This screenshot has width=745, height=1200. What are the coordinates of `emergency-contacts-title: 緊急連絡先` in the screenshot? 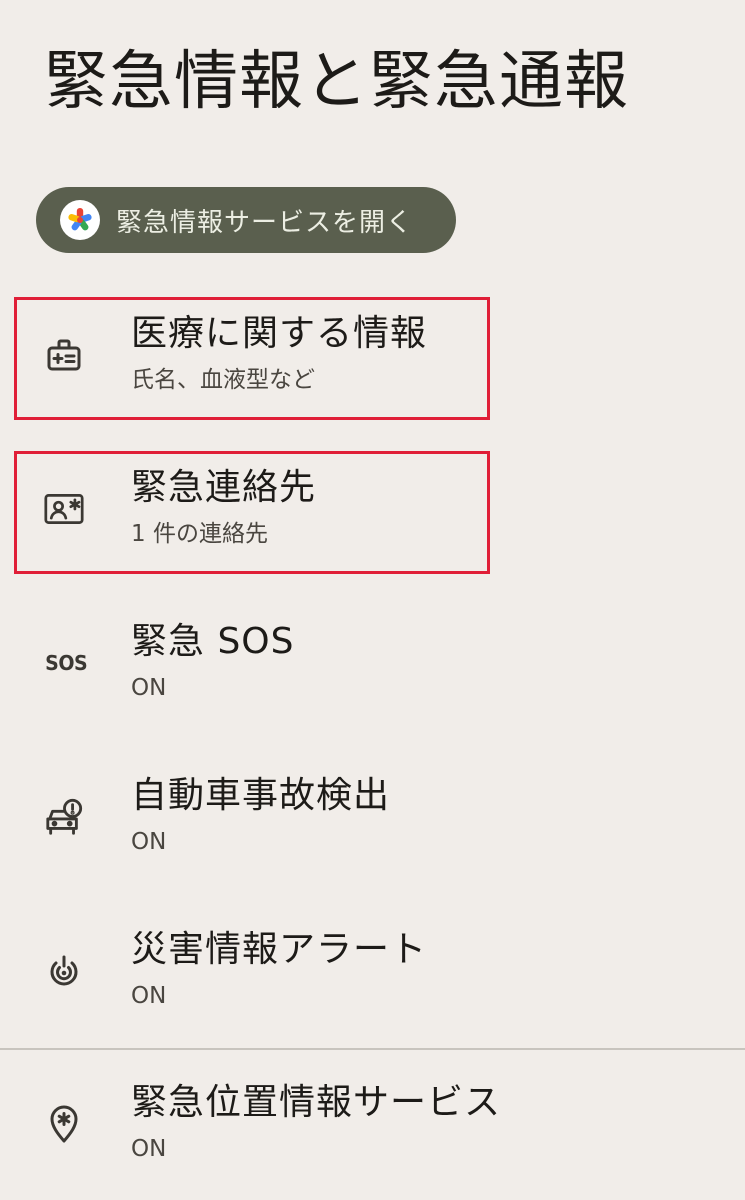 It's located at (224, 487).